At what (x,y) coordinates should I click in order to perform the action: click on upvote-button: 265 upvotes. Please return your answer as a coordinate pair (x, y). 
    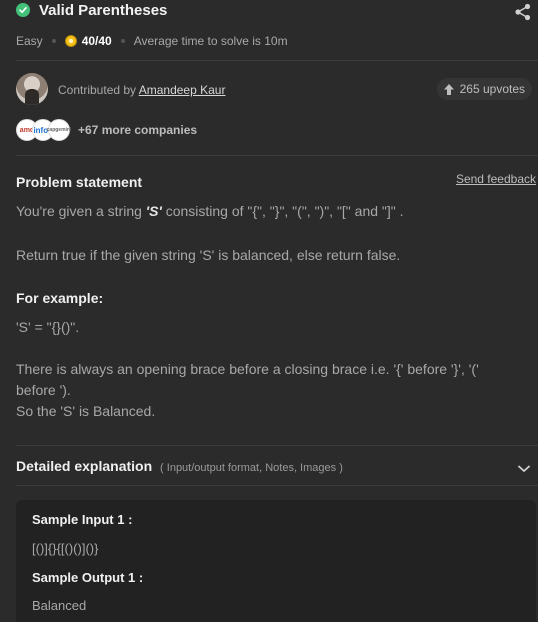
    Looking at the image, I should click on (484, 89).